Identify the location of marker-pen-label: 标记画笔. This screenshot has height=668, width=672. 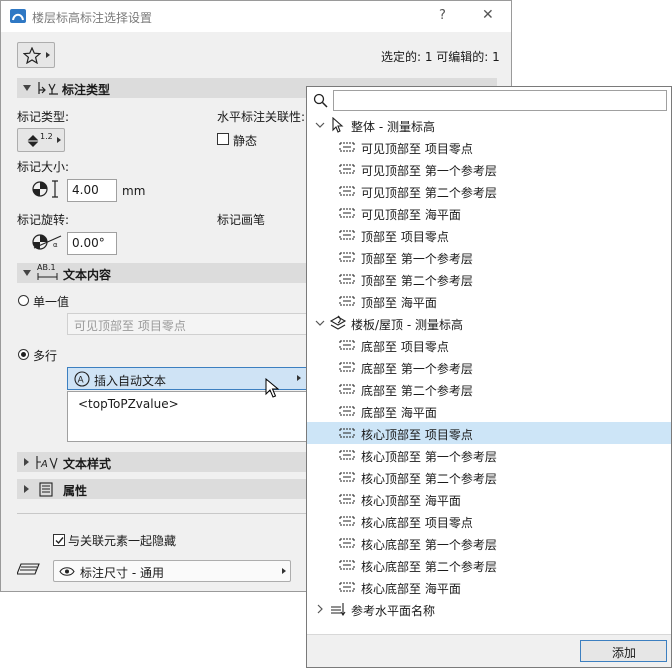
(241, 220).